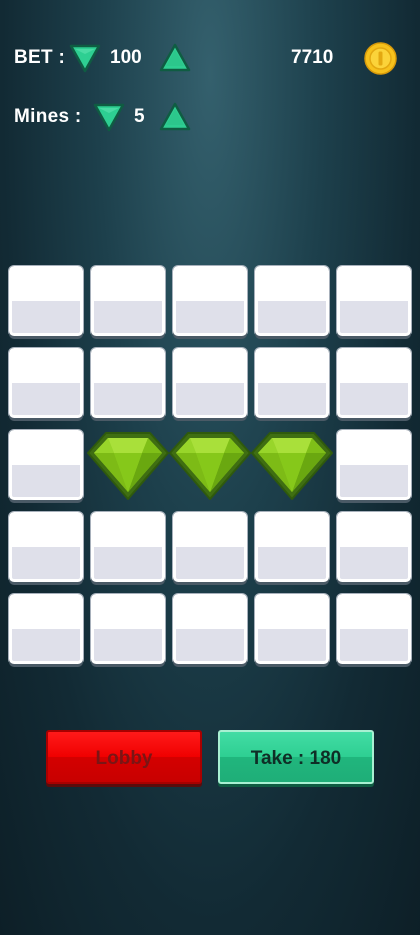 The width and height of the screenshot is (420, 935). Describe the element at coordinates (126, 57) in the screenshot. I see `bet-value: 100` at that location.